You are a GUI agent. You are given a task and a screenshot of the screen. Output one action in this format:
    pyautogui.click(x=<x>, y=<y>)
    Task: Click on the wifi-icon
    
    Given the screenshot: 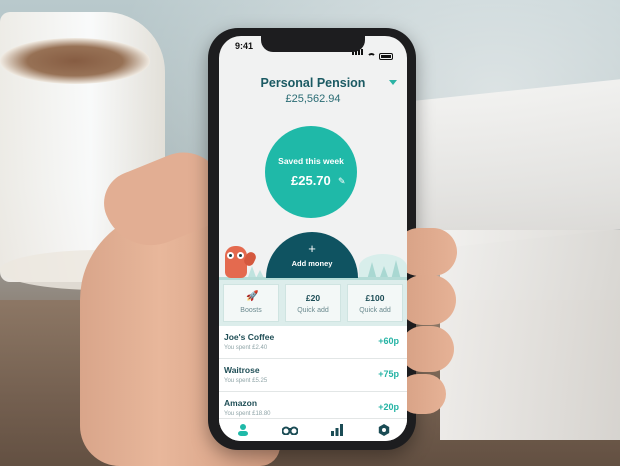 What is the action you would take?
    pyautogui.click(x=371, y=56)
    